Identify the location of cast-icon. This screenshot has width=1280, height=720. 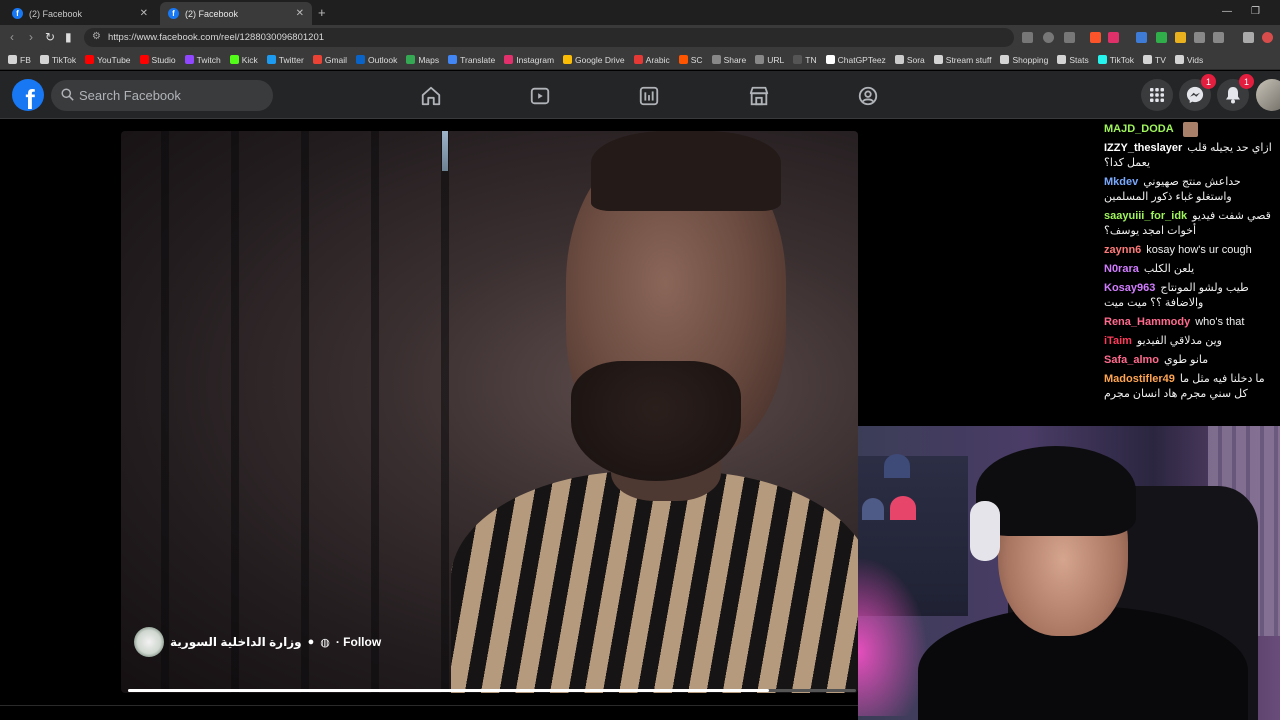
(1027, 37).